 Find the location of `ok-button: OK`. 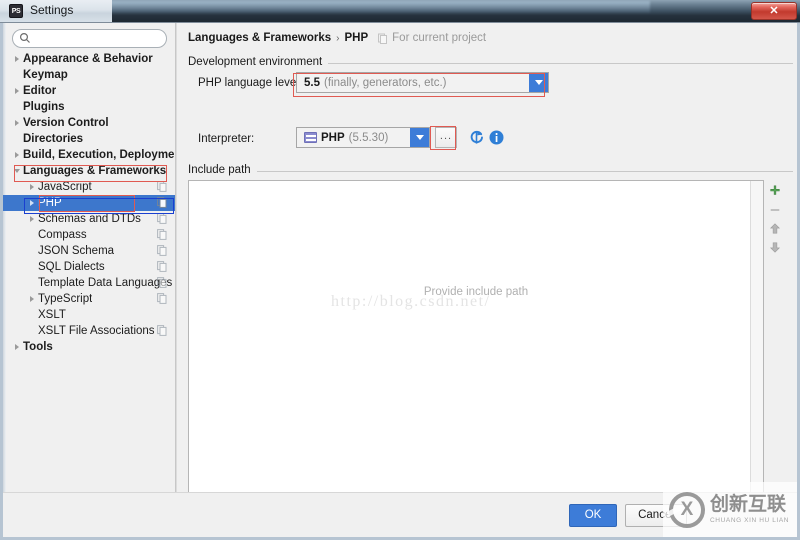

ok-button: OK is located at coordinates (593, 515).